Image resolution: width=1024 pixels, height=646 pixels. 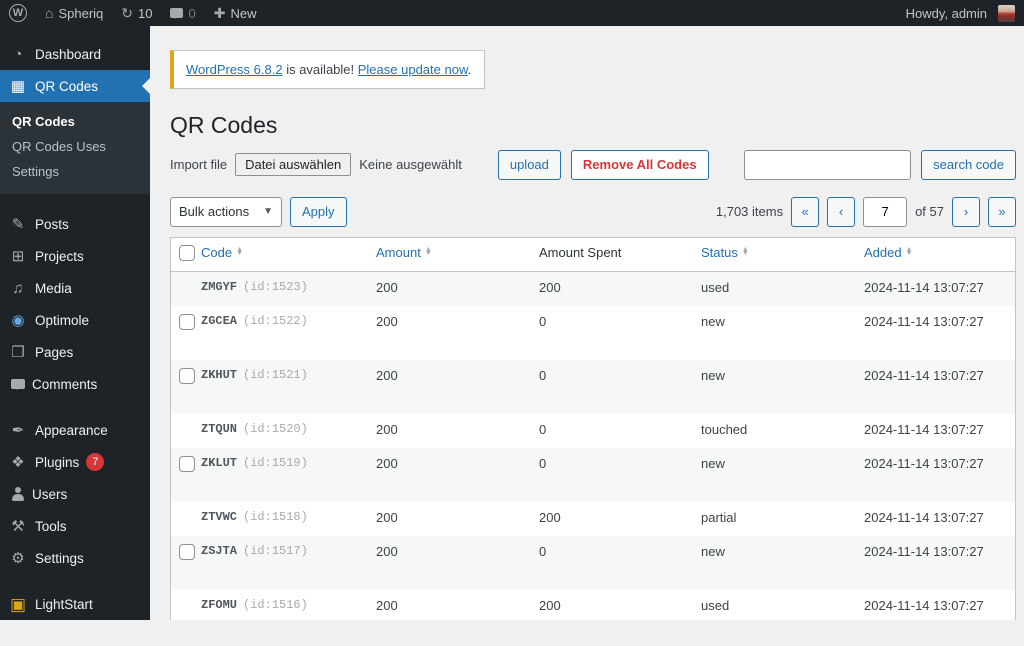 I want to click on total-pages-label: of 57, so click(x=929, y=211).